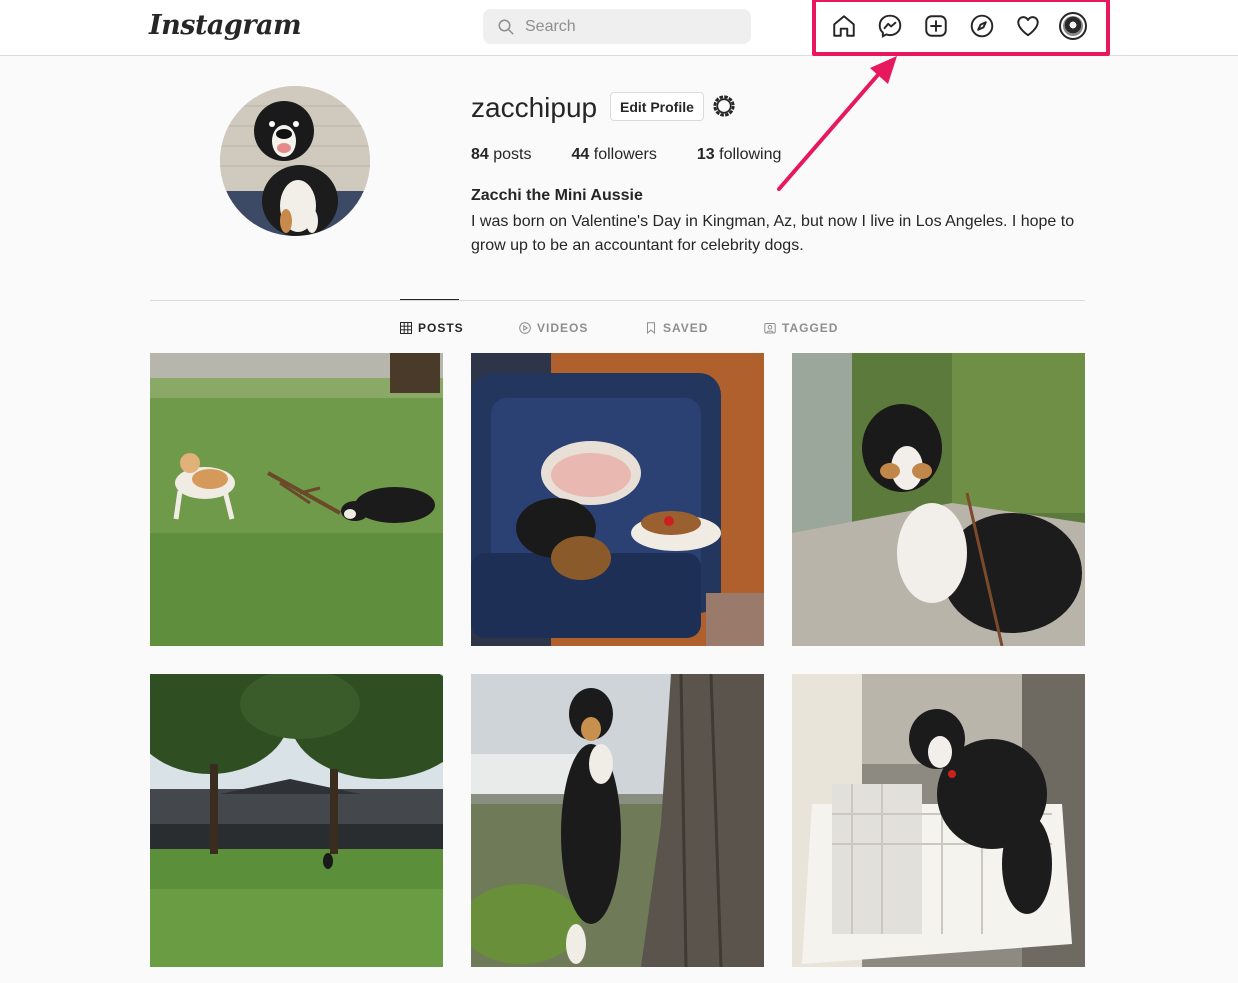  Describe the element at coordinates (724, 106) in the screenshot. I see `settings-gear-icon` at that location.